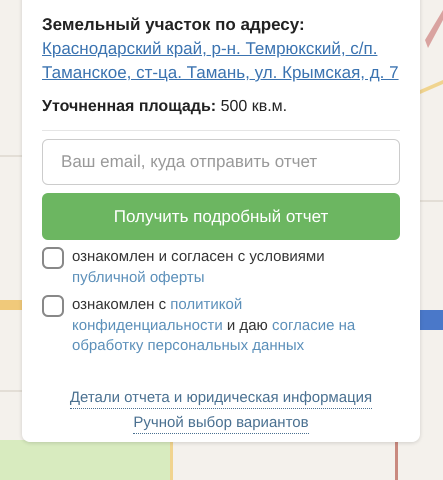  What do you see at coordinates (147, 325) in the screenshot?
I see `consent-link: конфиденциальности` at bounding box center [147, 325].